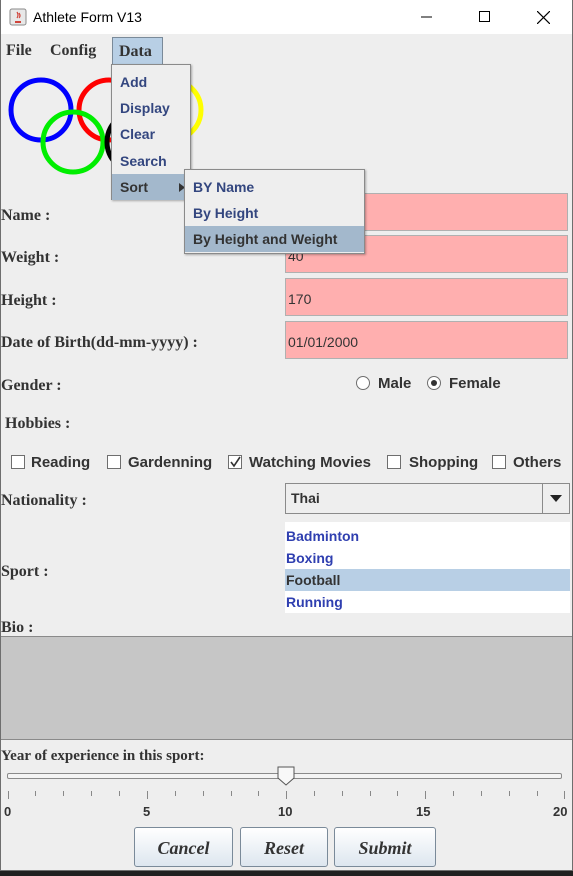 This screenshot has width=573, height=876. Describe the element at coordinates (183, 847) in the screenshot. I see `cancel-button: Cancel` at that location.